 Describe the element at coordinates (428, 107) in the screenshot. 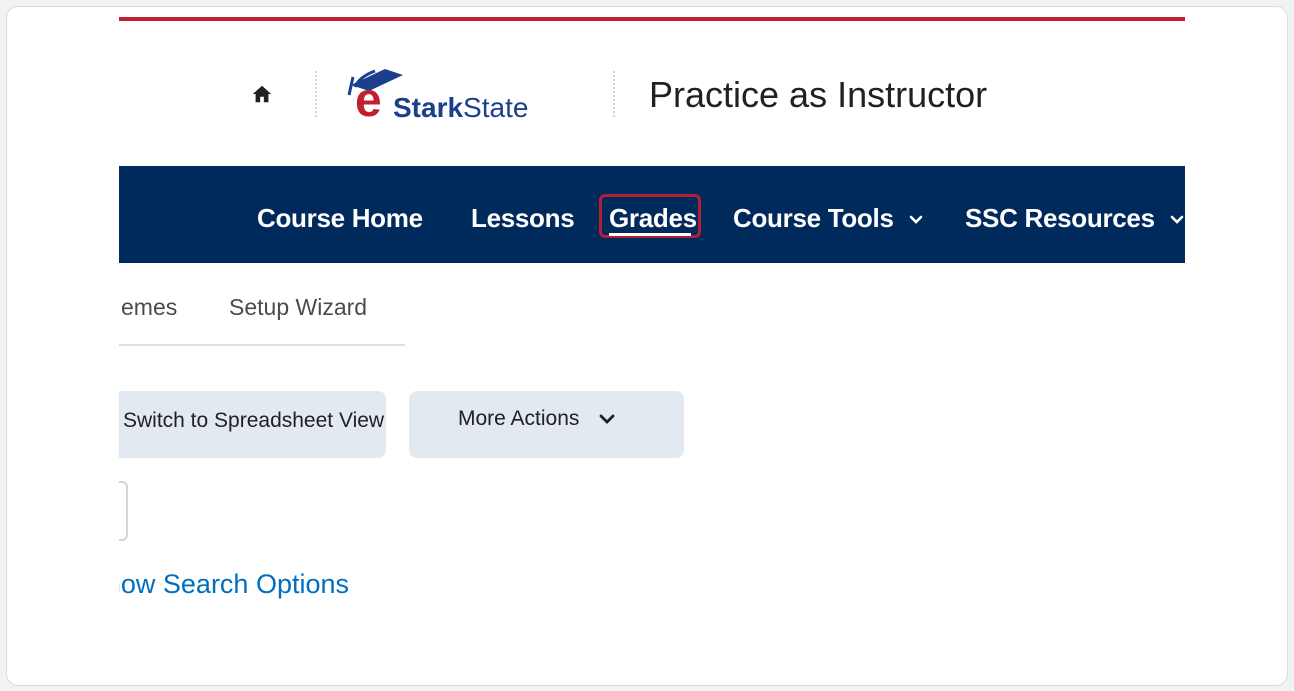

I see `logo-stark-text: Stark` at that location.